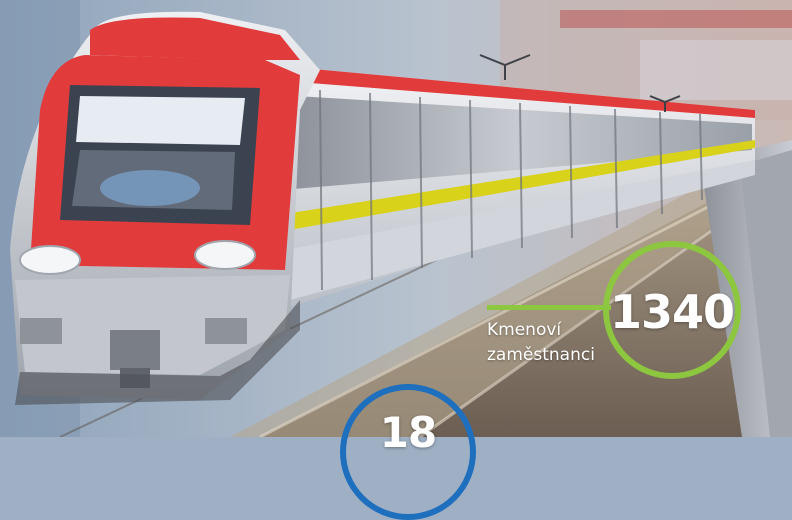 The image size is (792, 520). Describe the element at coordinates (541, 342) in the screenshot. I see `stat-label-employees: Kmenoví zaměstnanci` at that location.